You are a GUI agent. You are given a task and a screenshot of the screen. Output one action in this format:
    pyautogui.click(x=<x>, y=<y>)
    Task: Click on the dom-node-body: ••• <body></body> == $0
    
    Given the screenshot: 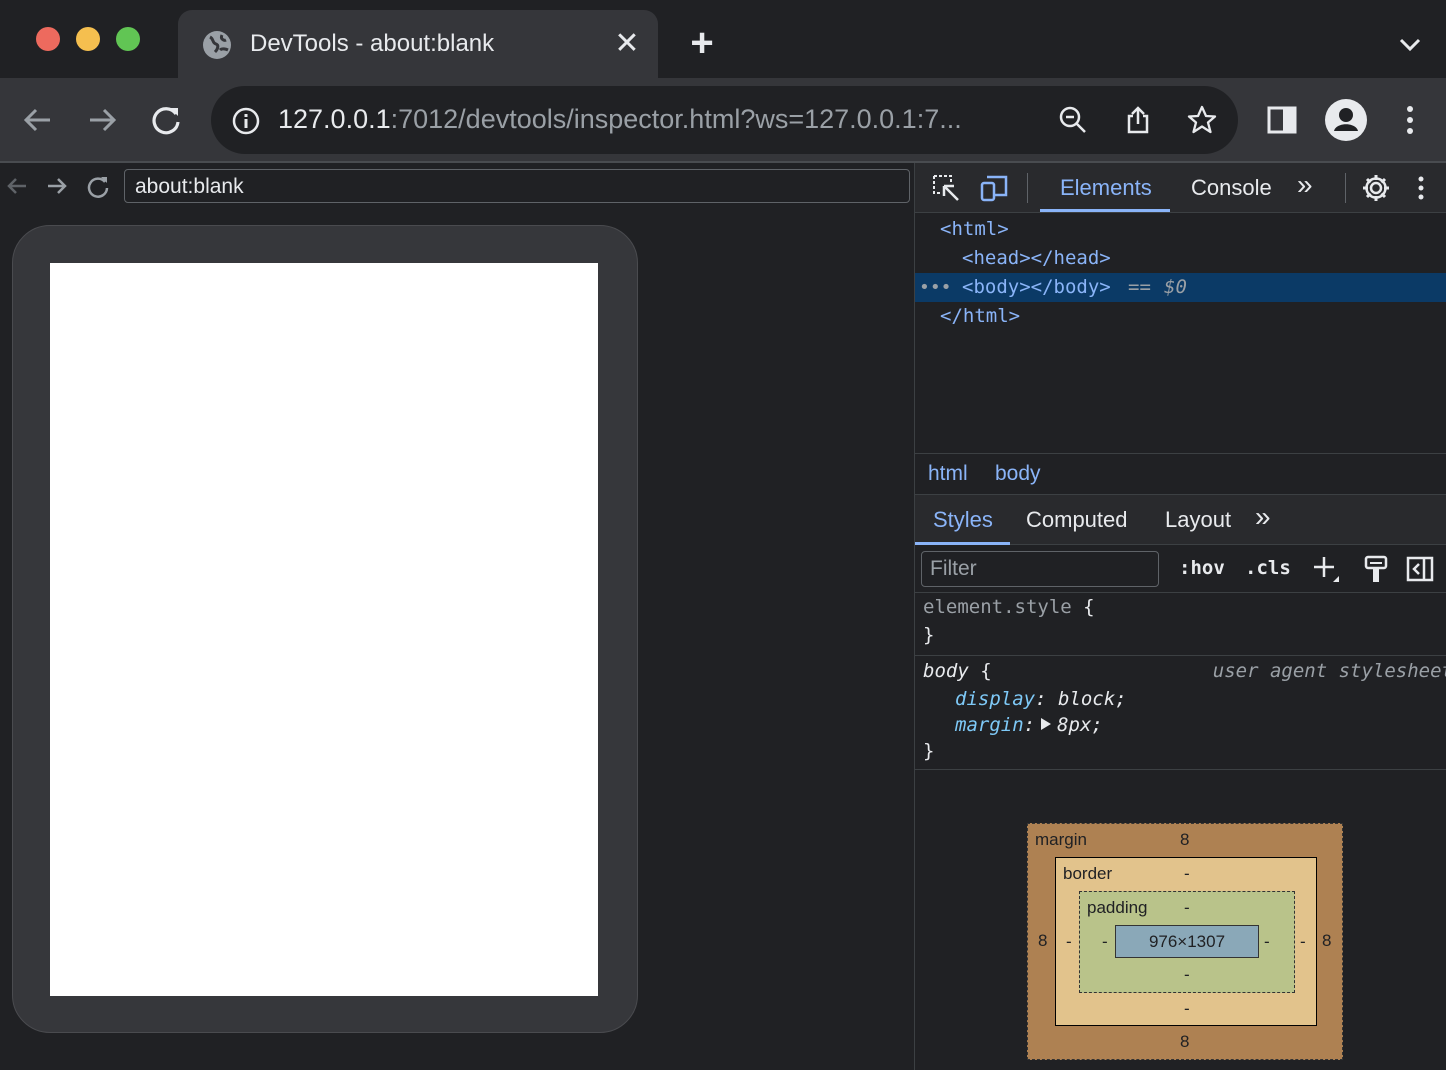 What is the action you would take?
    pyautogui.click(x=1180, y=287)
    